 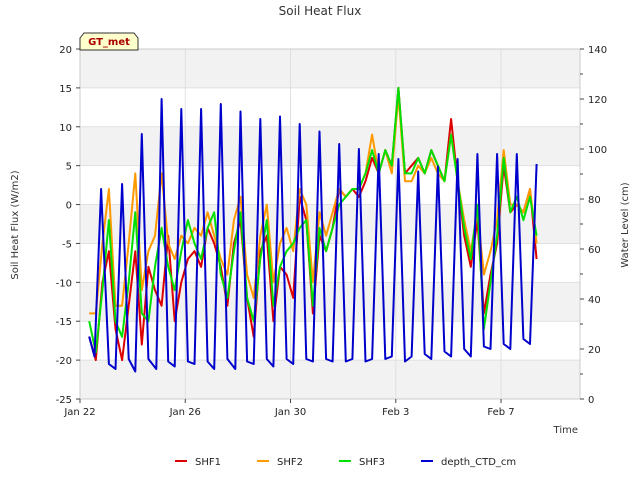 What do you see at coordinates (64, 361) in the screenshot?
I see `y-tick-label: -20` at bounding box center [64, 361].